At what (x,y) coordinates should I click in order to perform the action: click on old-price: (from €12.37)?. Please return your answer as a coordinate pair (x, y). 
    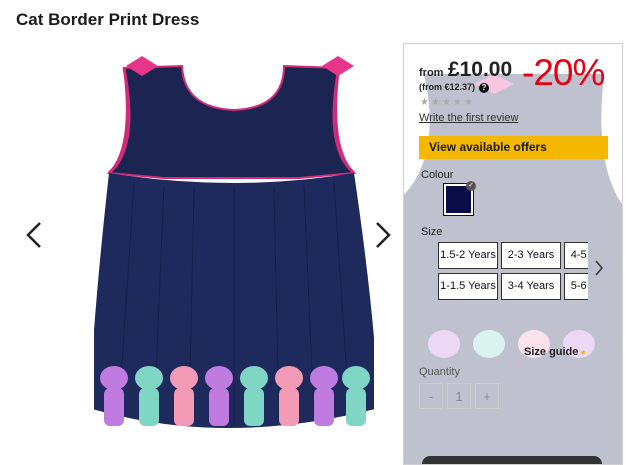
    Looking at the image, I should click on (454, 87).